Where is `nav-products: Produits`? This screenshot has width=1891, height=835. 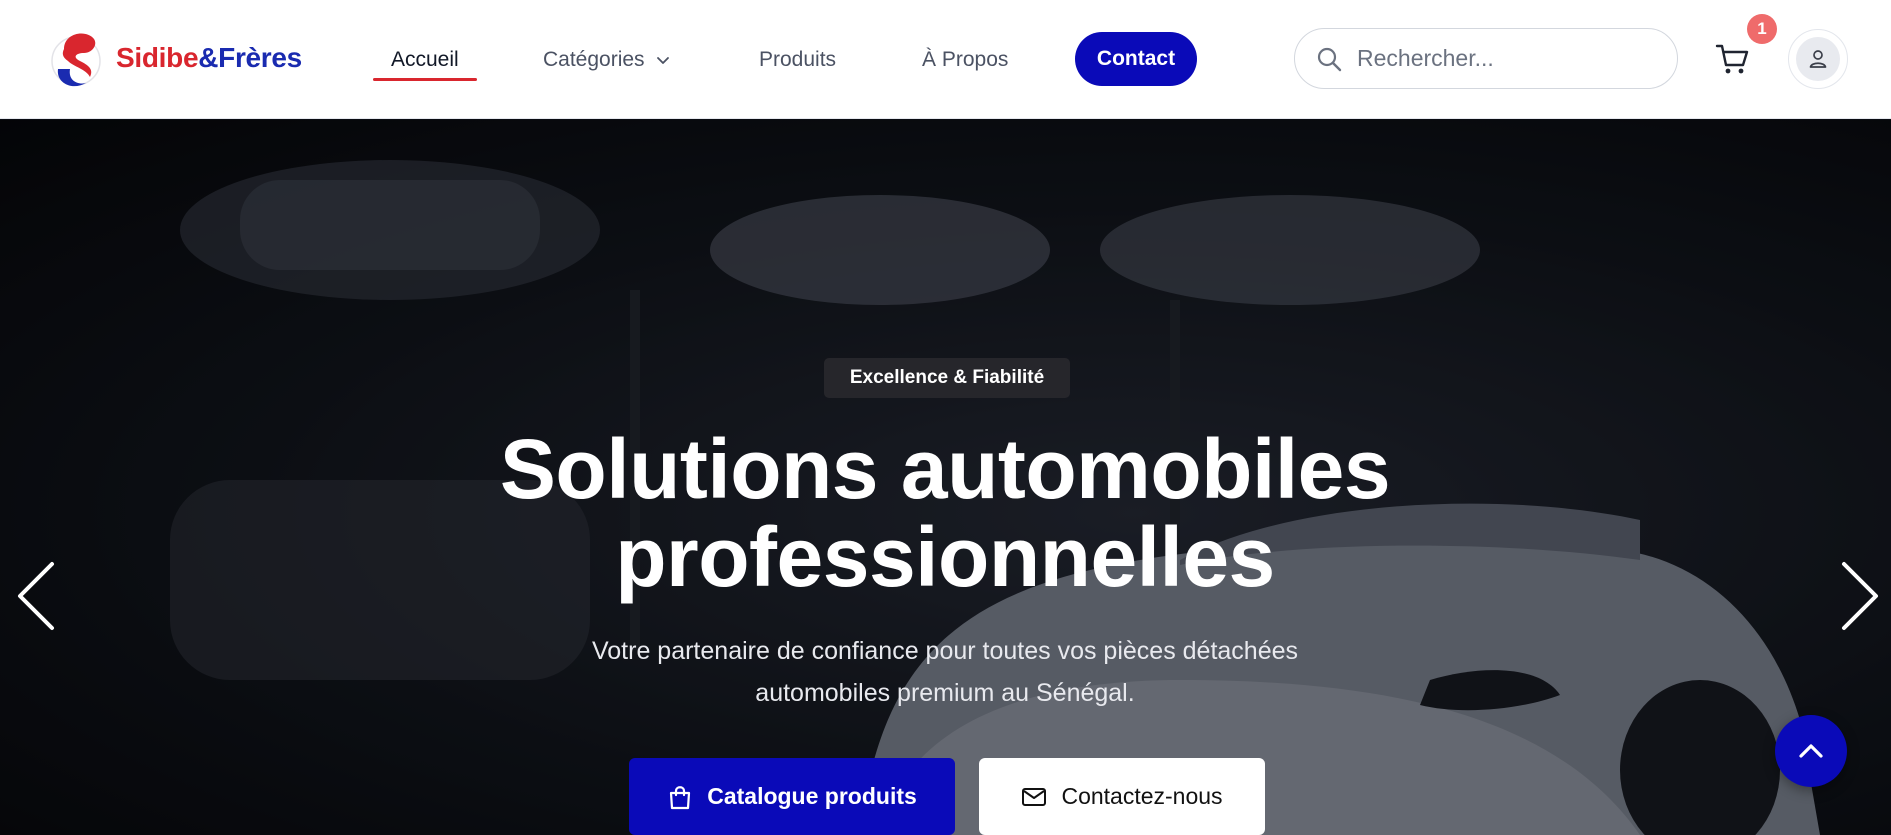
nav-products: Produits is located at coordinates (797, 60).